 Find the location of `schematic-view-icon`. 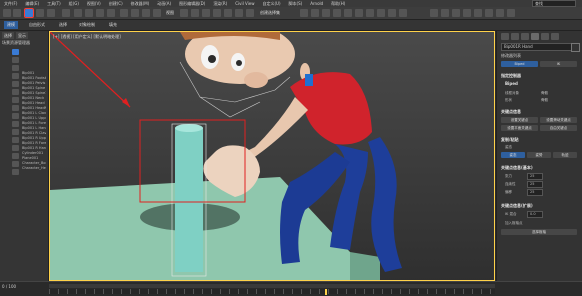

schematic-view-icon is located at coordinates (359, 13).